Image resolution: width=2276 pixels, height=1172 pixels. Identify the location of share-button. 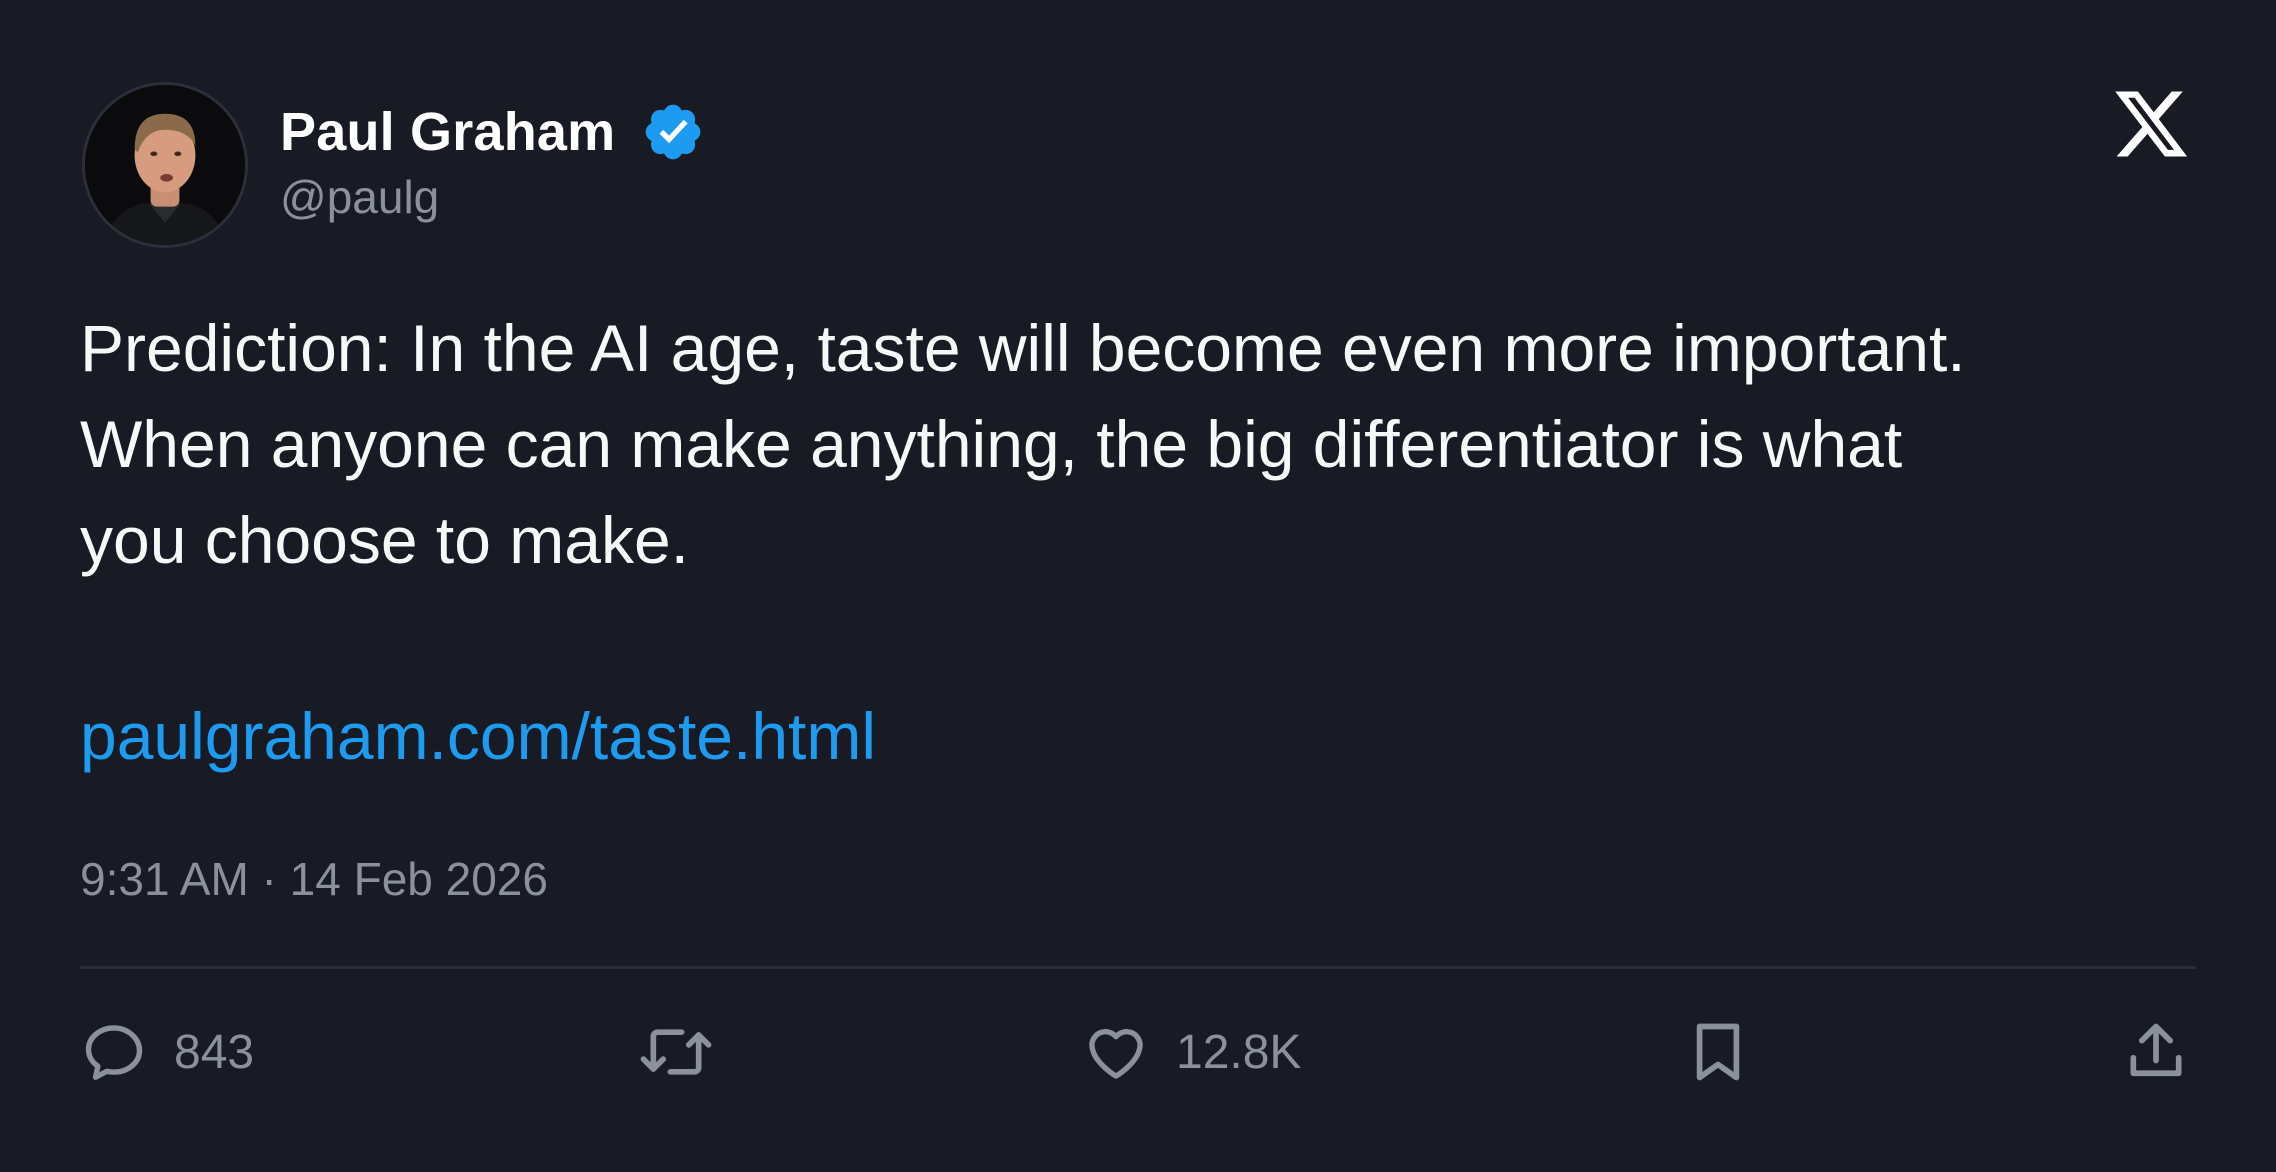
(2156, 1052).